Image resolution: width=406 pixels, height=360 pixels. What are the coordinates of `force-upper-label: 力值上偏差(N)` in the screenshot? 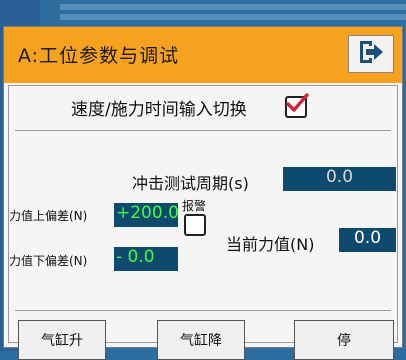 It's located at (48, 216).